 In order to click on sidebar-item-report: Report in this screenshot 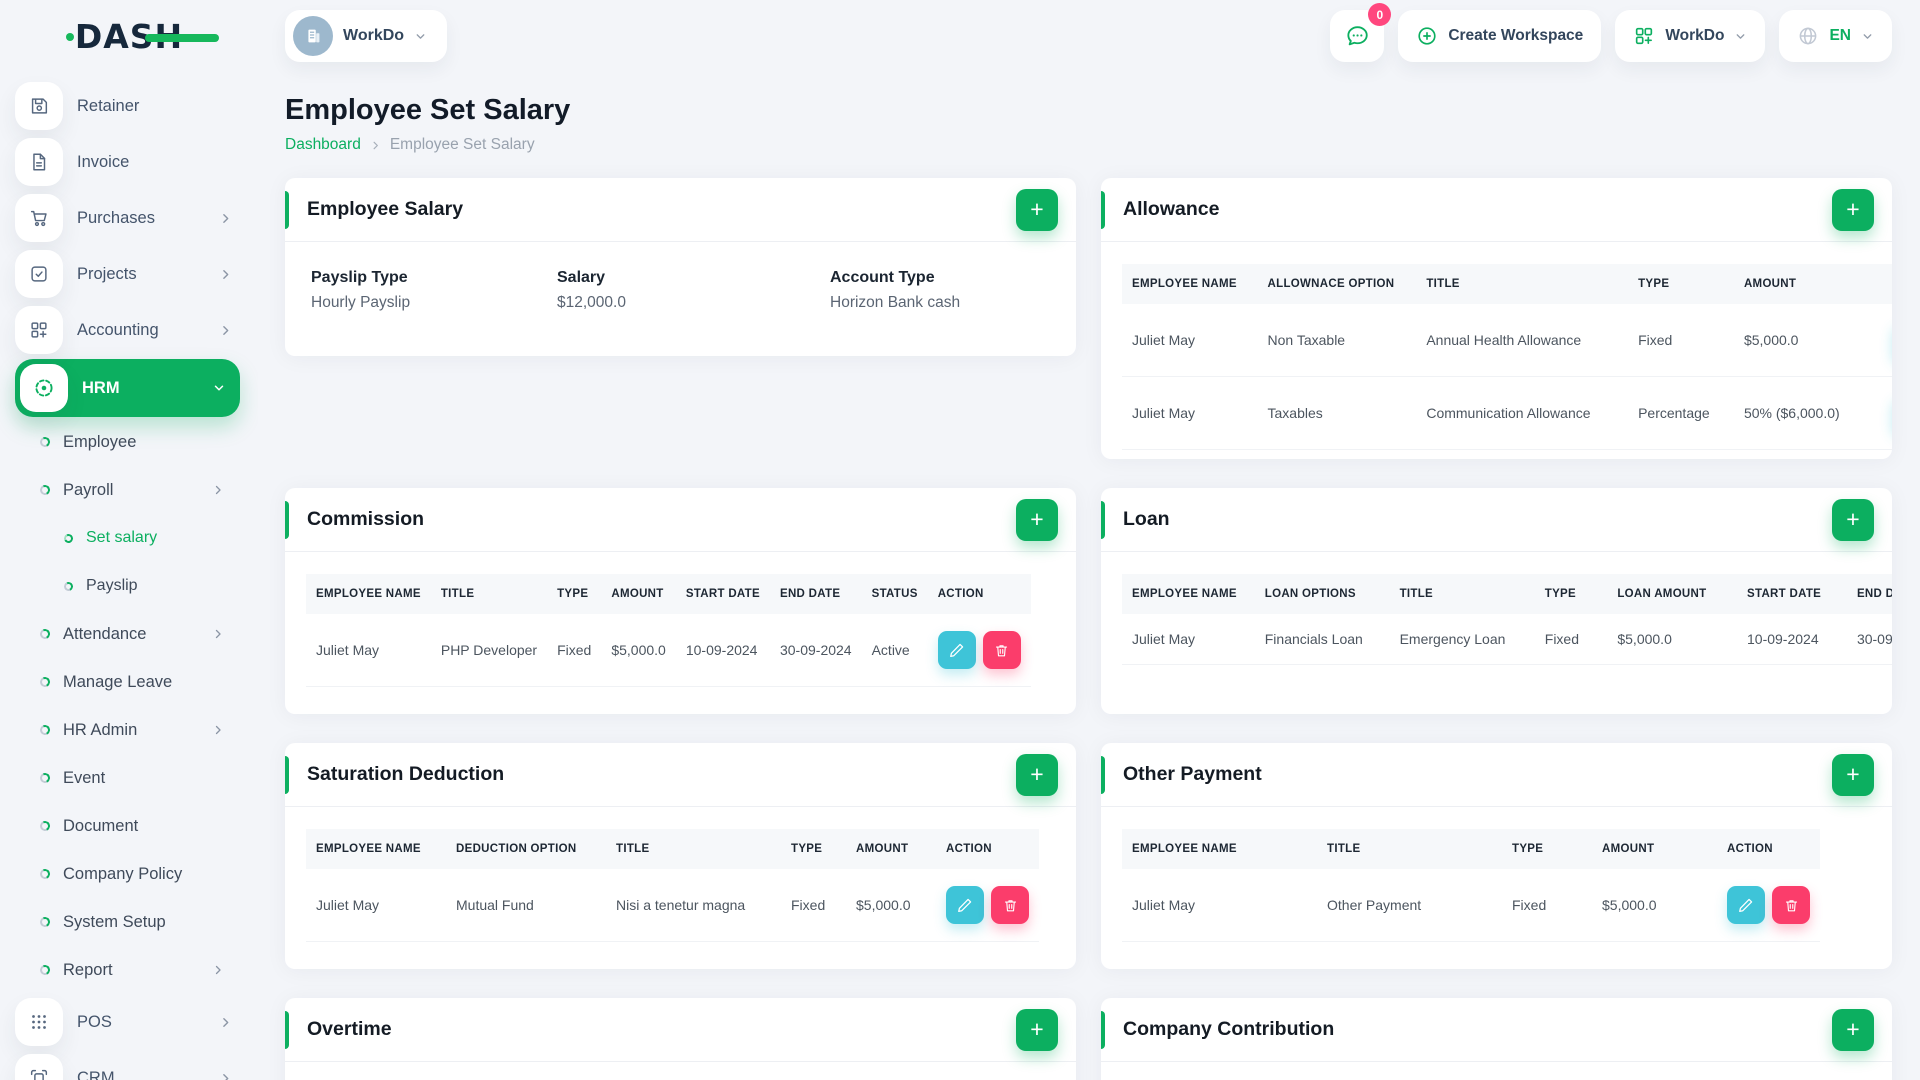, I will do `click(129, 970)`.